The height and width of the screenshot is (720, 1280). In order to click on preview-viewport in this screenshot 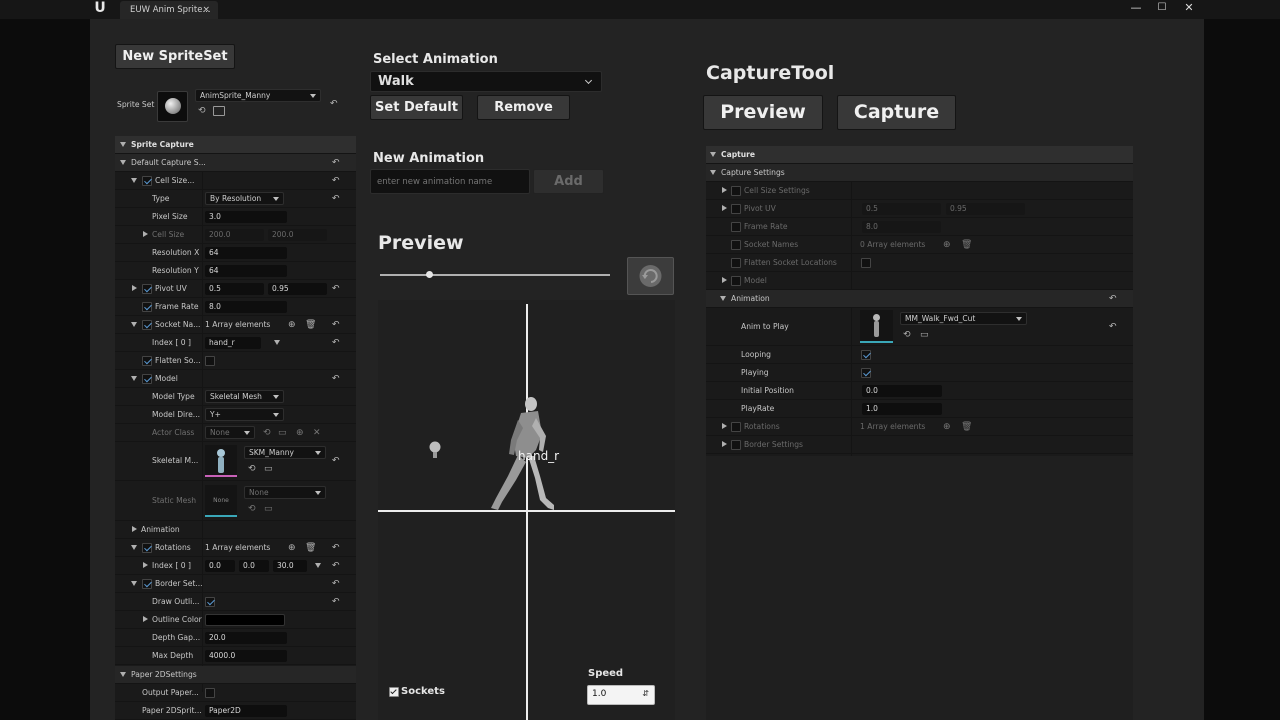, I will do `click(526, 510)`.